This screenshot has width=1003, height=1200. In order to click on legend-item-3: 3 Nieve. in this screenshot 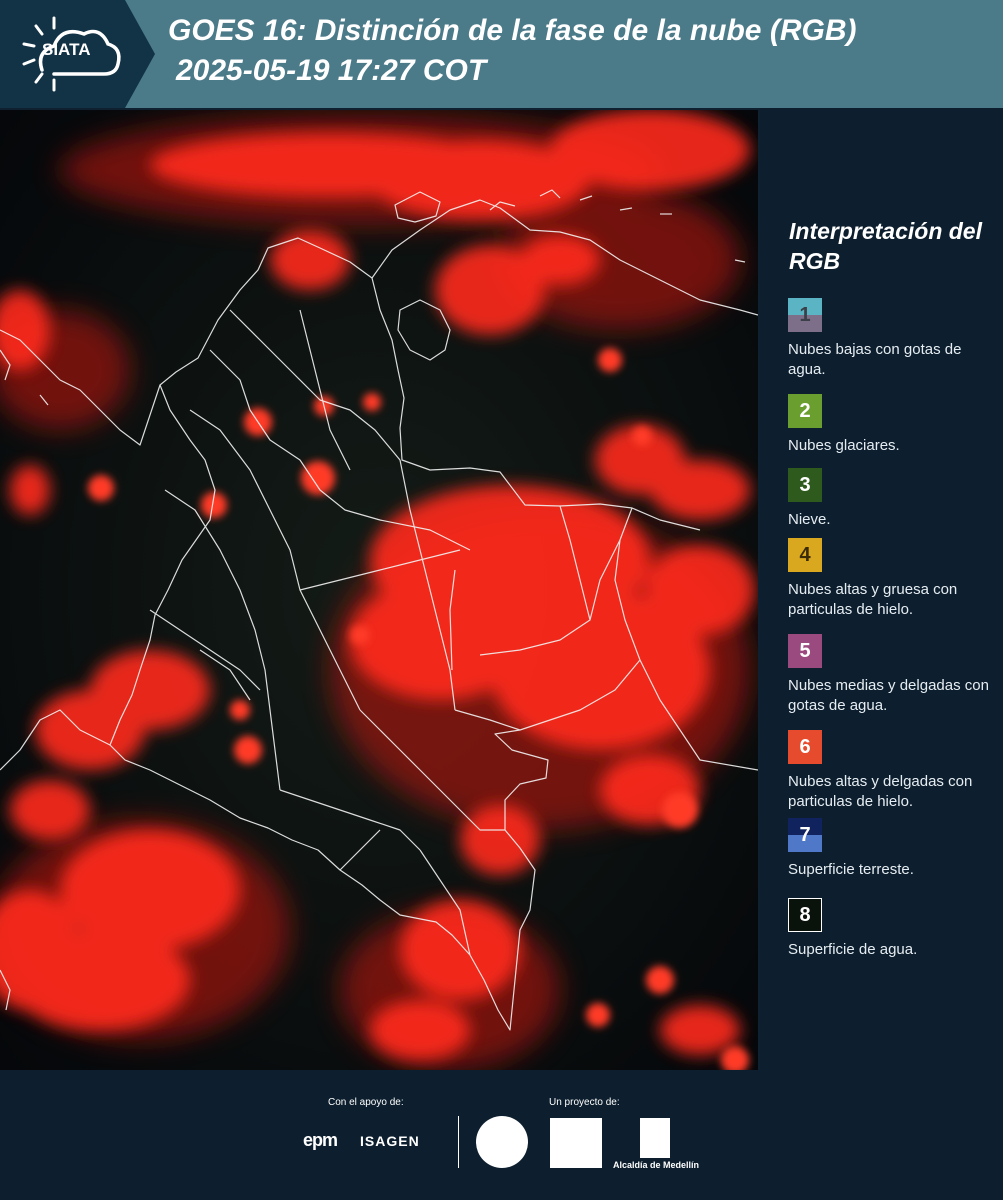, I will do `click(894, 499)`.